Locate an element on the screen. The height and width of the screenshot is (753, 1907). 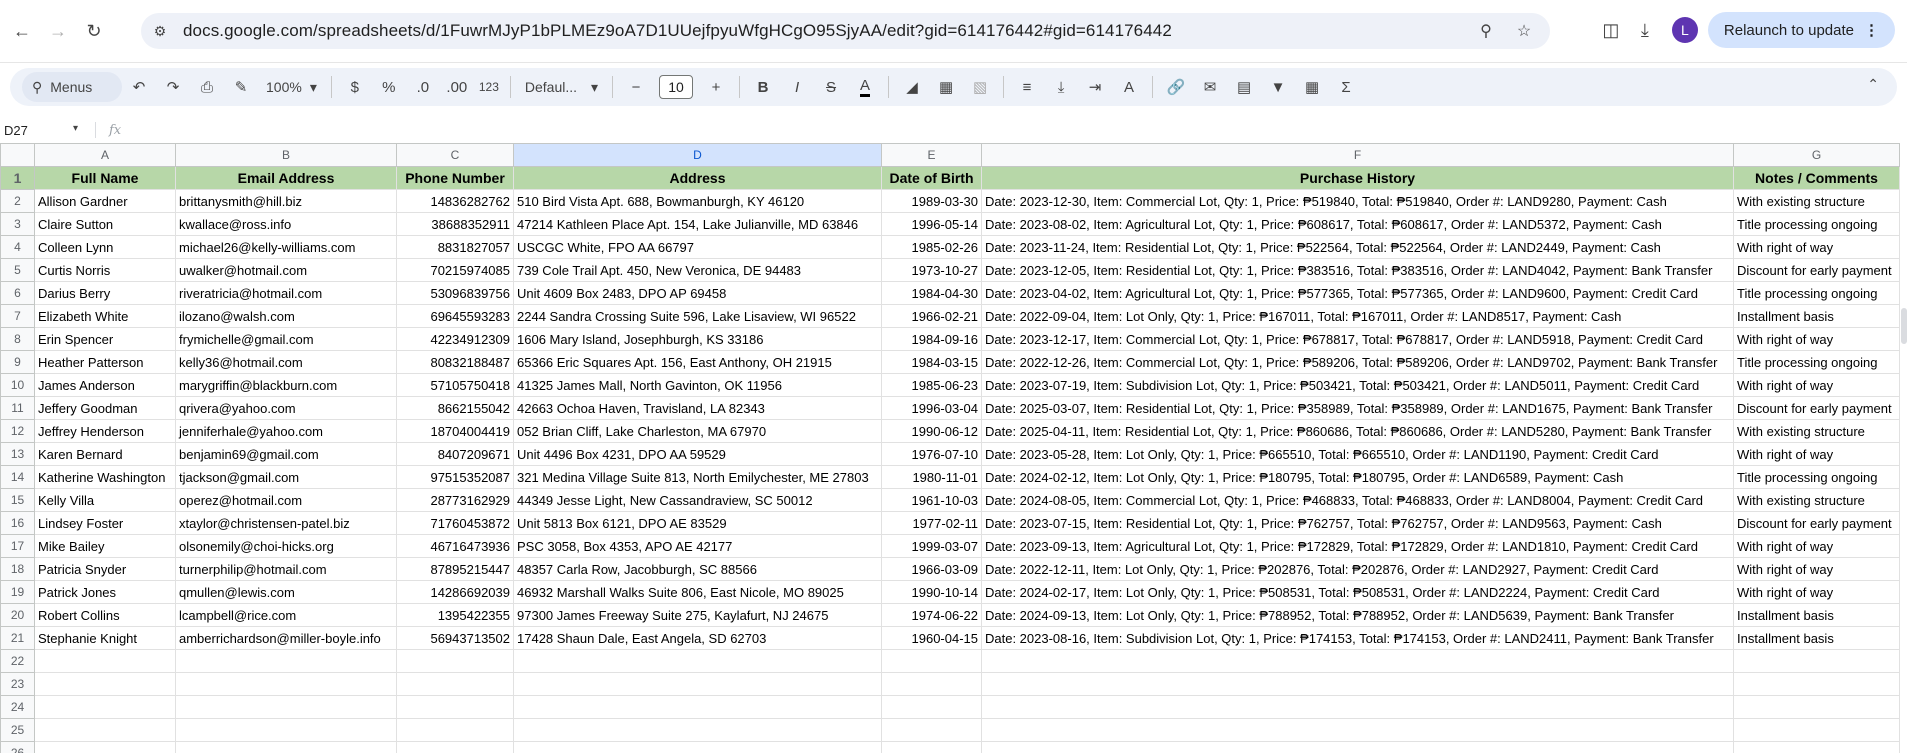
chevron-up-icon: ⌃ is located at coordinates (1873, 84).